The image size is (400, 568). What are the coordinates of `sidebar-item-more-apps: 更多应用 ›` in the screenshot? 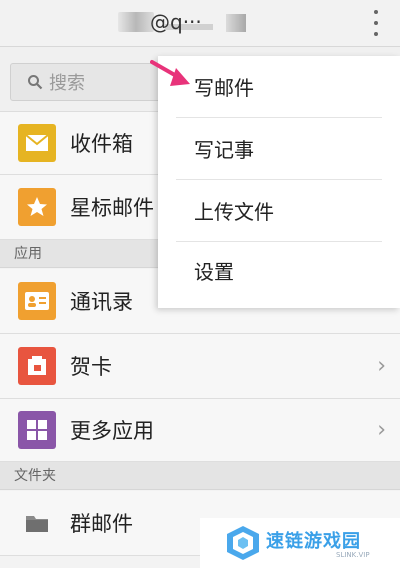 It's located at (200, 430).